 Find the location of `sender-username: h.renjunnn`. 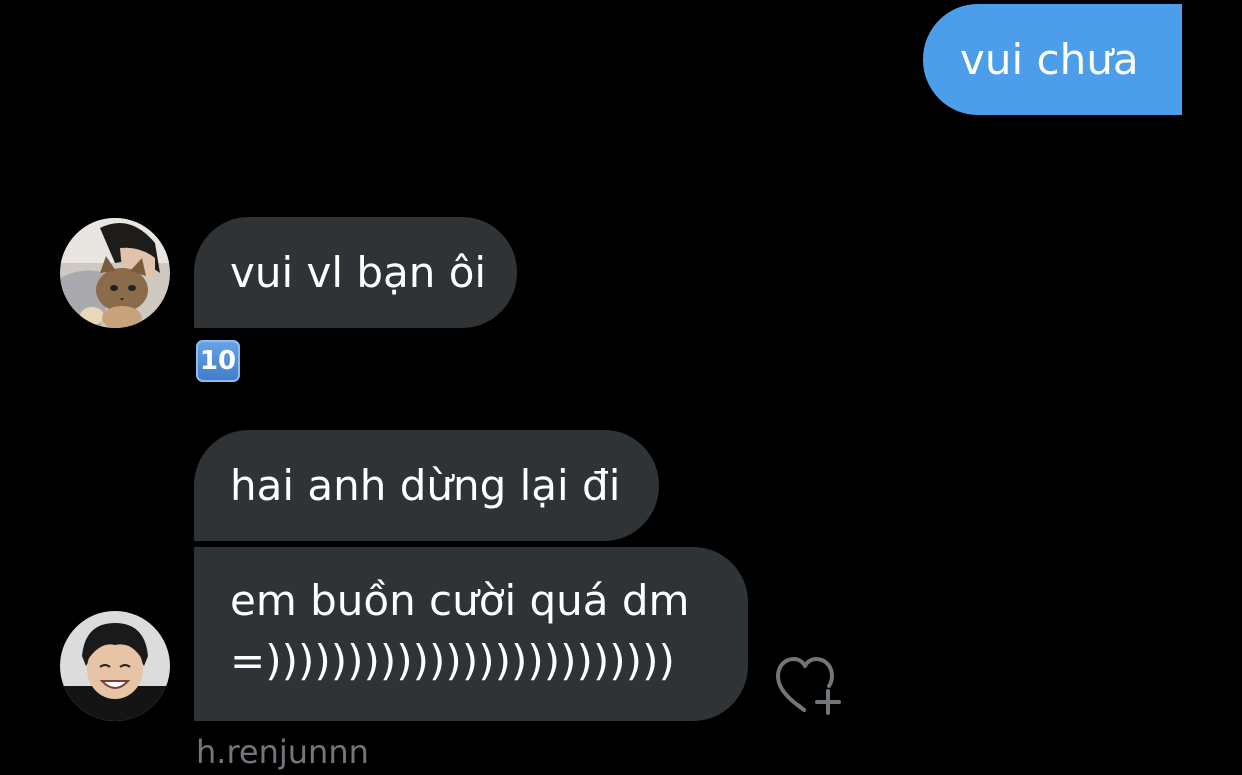

sender-username: h.renjunnn is located at coordinates (282, 752).